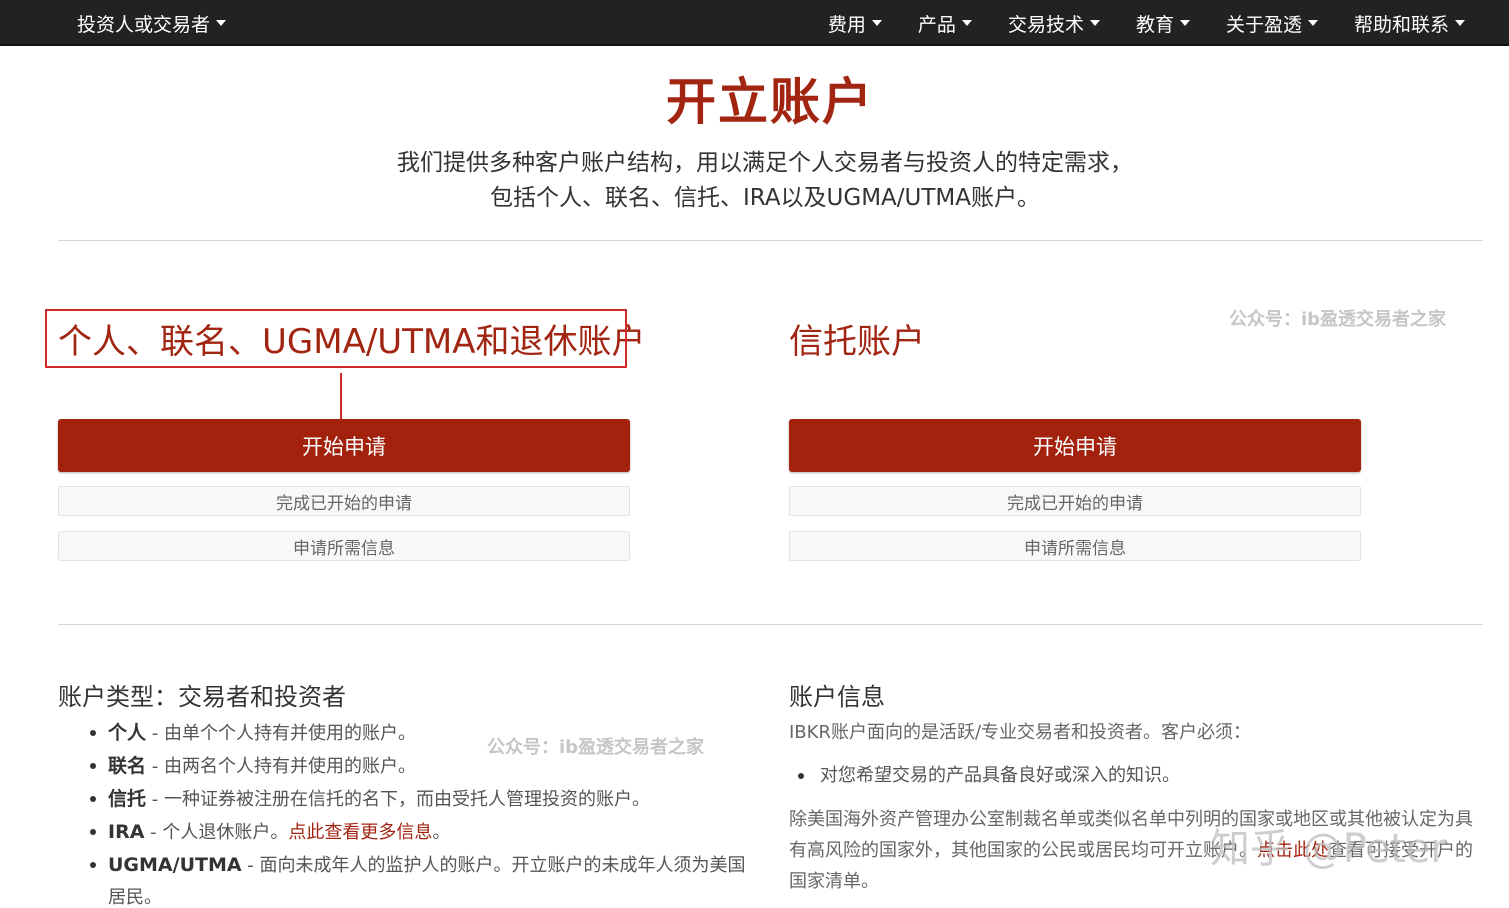  Describe the element at coordinates (344, 546) in the screenshot. I see `individual-required-info-button: 申请所需信息` at that location.